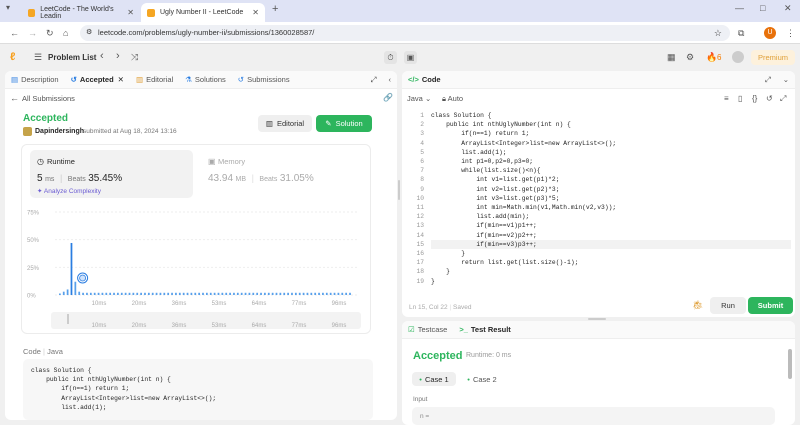 This screenshot has width=800, height=425. Describe the element at coordinates (48, 98) in the screenshot. I see `all-submissions-link: All Submissions` at that location.